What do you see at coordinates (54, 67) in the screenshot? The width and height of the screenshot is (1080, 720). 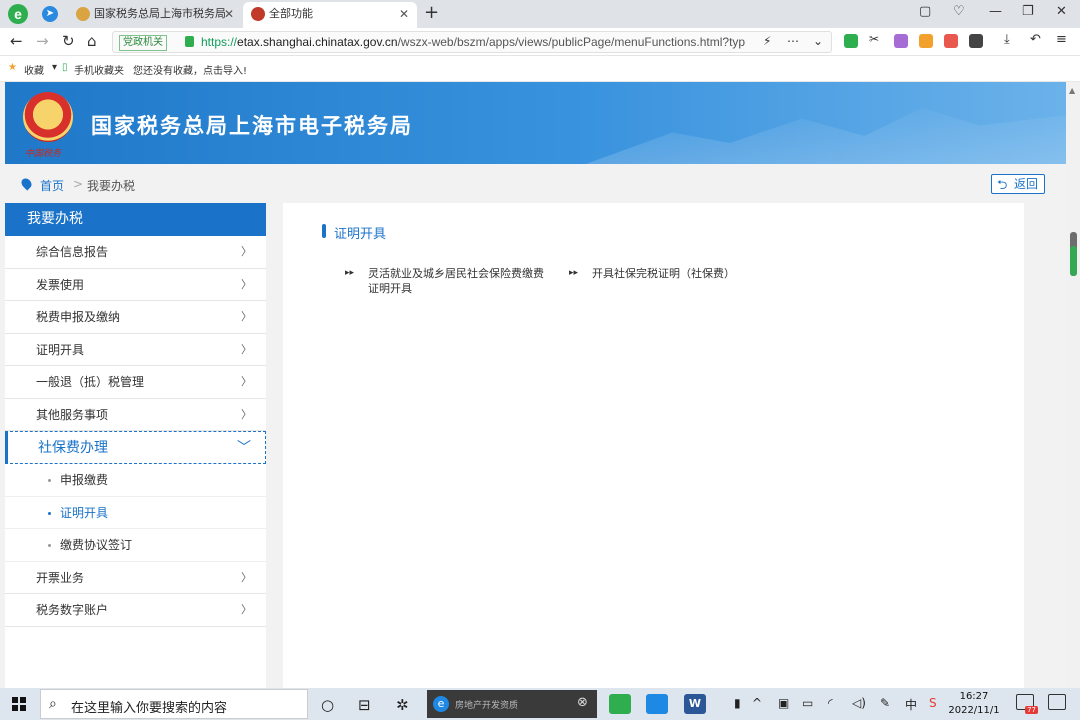 I see `chevron-down-icon: ▾` at bounding box center [54, 67].